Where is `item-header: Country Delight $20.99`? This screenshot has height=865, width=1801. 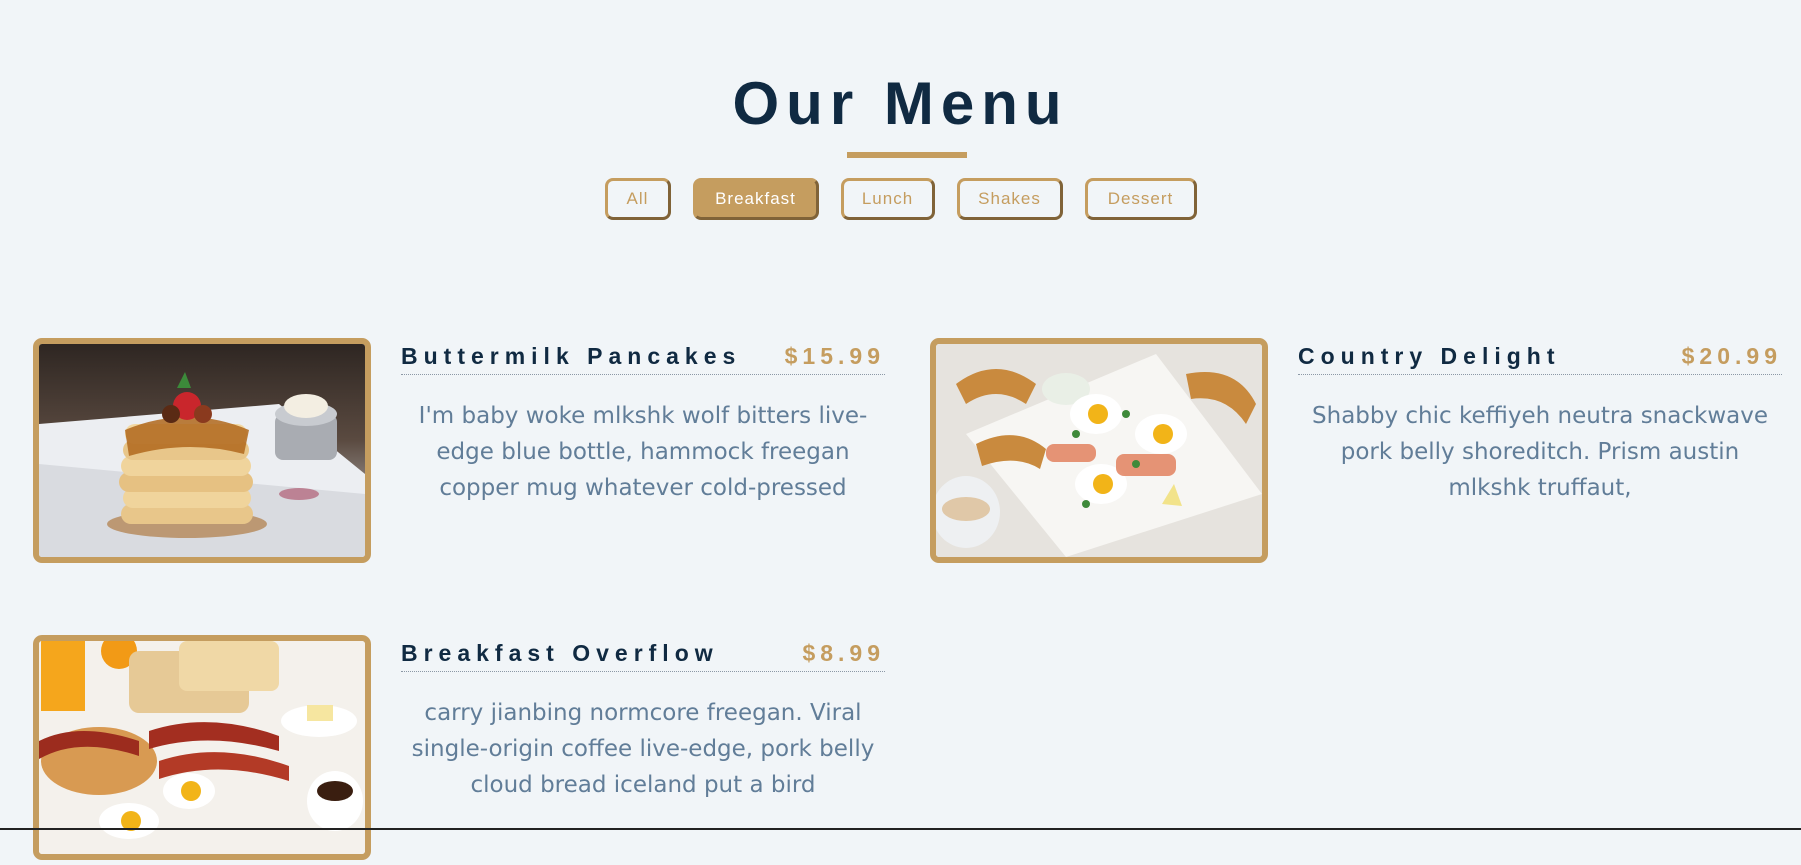
item-header: Country Delight $20.99 is located at coordinates (1540, 356).